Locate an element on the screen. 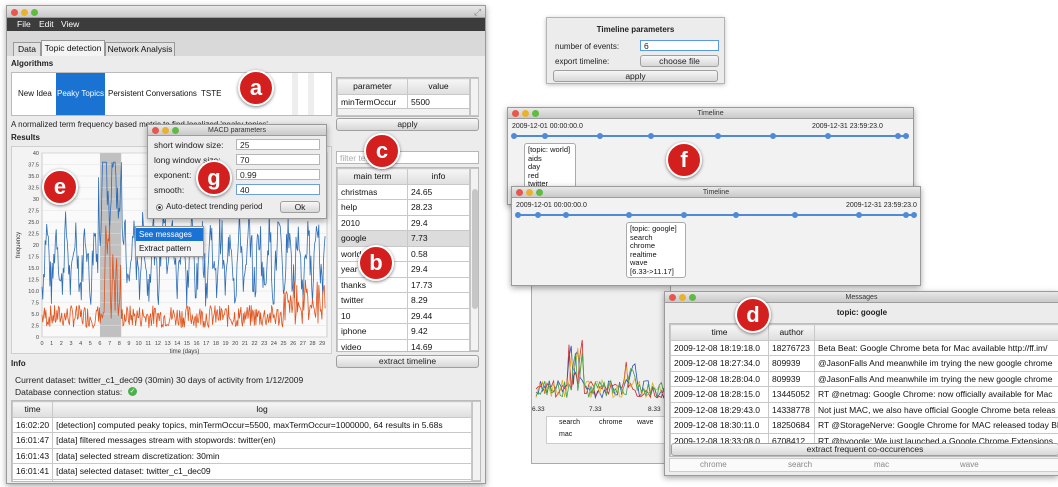  zoom-button is located at coordinates (34, 12).